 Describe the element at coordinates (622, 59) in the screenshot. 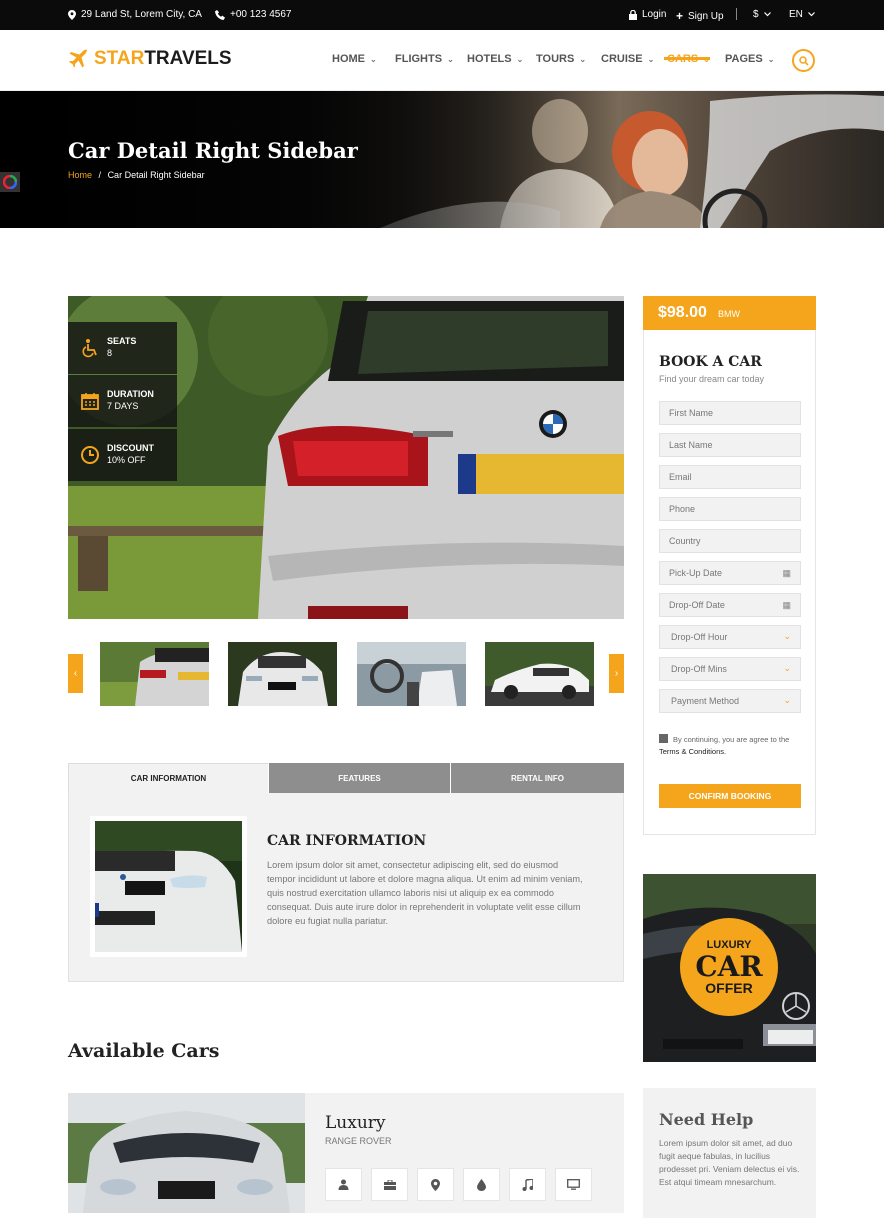

I see `nav-label: CRUISE` at that location.